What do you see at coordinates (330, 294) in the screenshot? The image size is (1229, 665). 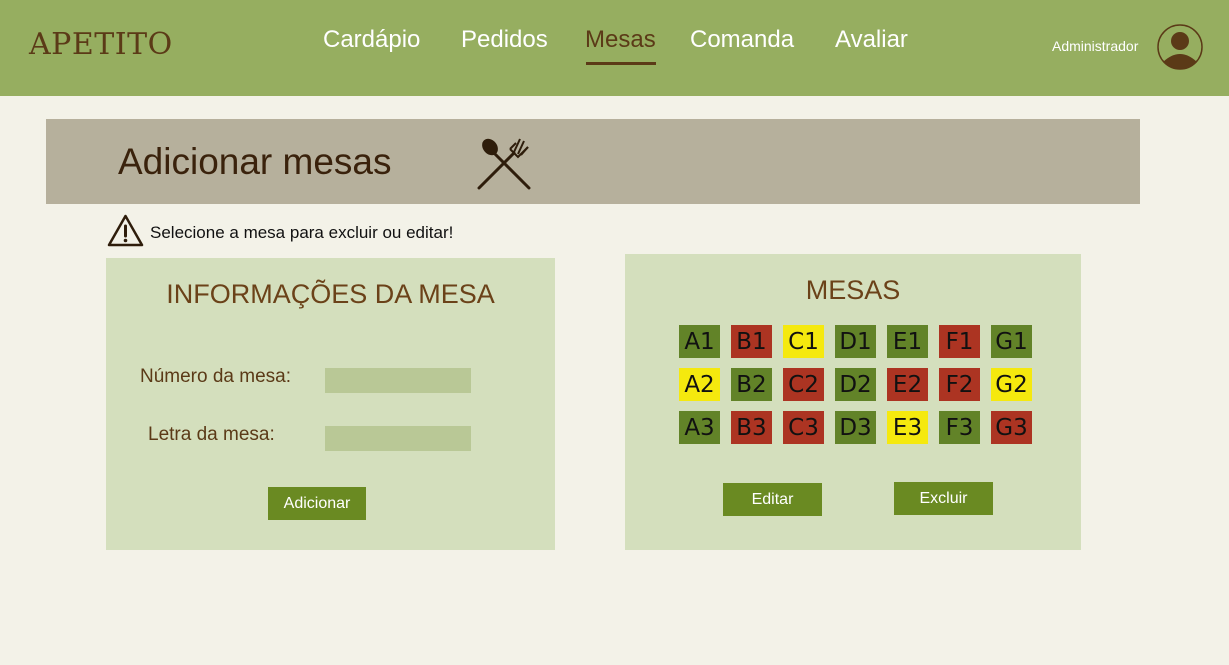 I see `table-info-title: INFORMAÇÕES DA MESA` at bounding box center [330, 294].